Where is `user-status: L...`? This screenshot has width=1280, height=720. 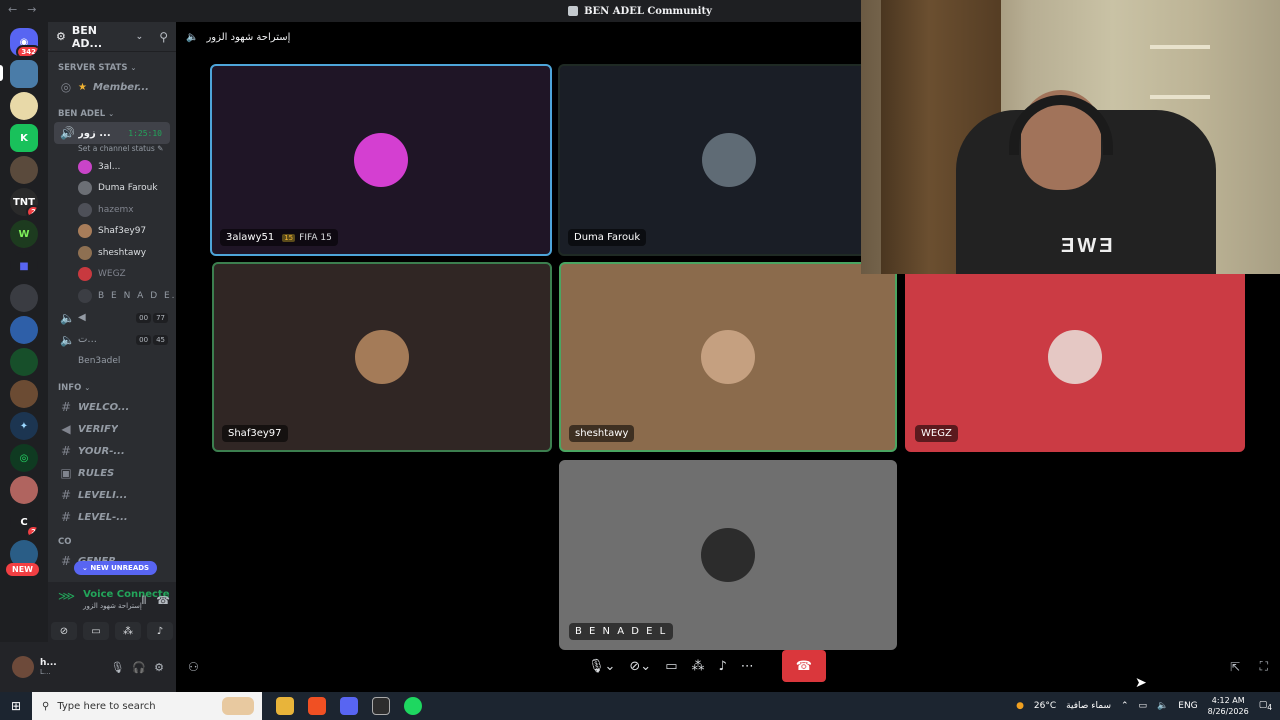
user-status: L... is located at coordinates (45, 672).